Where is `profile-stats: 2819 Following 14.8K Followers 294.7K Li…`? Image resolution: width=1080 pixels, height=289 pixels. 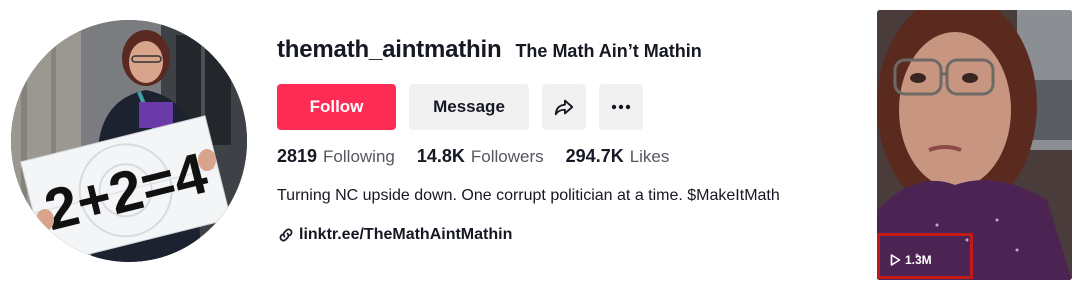 profile-stats: 2819 Following 14.8K Followers 294.7K Li… is located at coordinates (484, 156).